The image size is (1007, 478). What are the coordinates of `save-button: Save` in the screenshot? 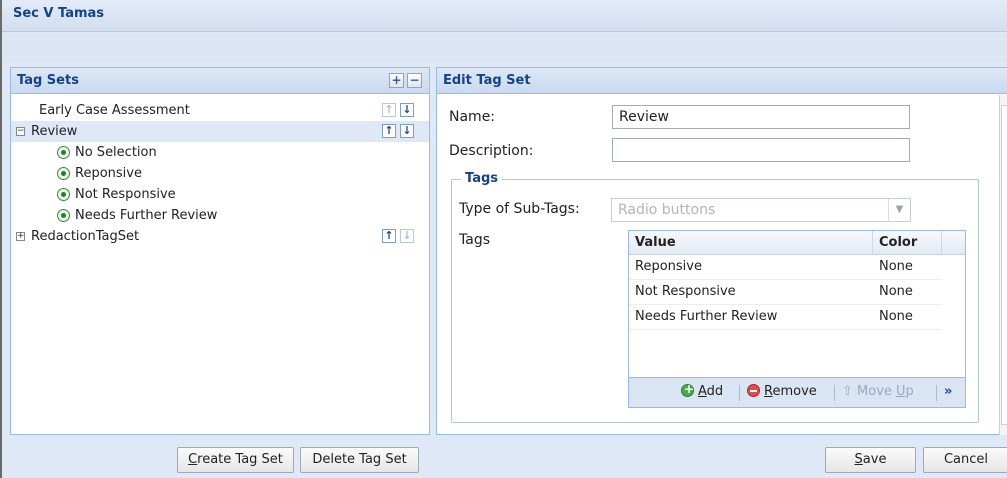 It's located at (870, 460).